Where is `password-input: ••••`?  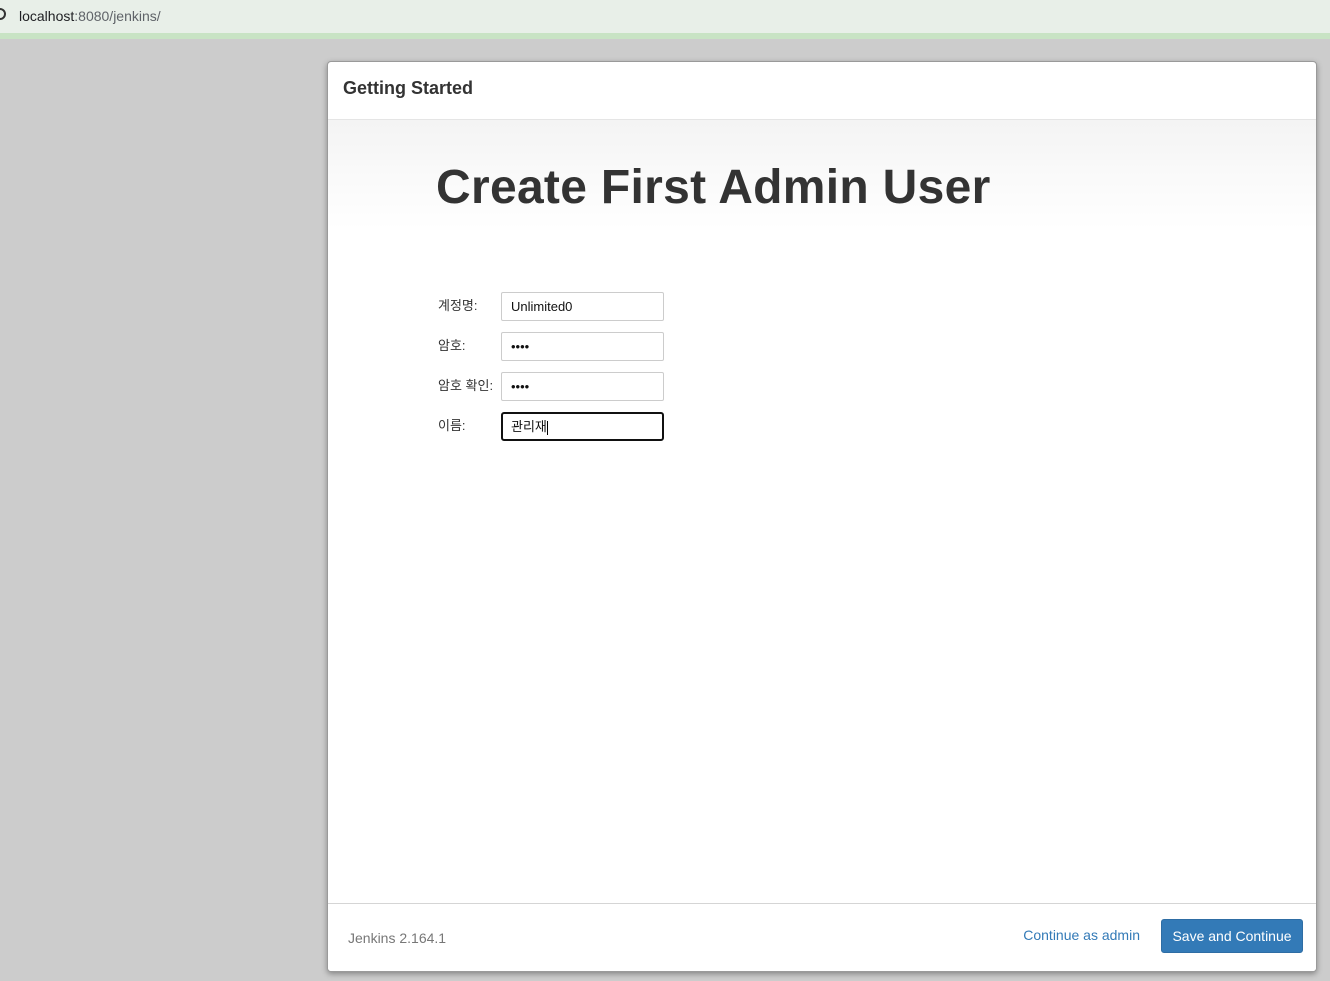
password-input: •••• is located at coordinates (582, 346).